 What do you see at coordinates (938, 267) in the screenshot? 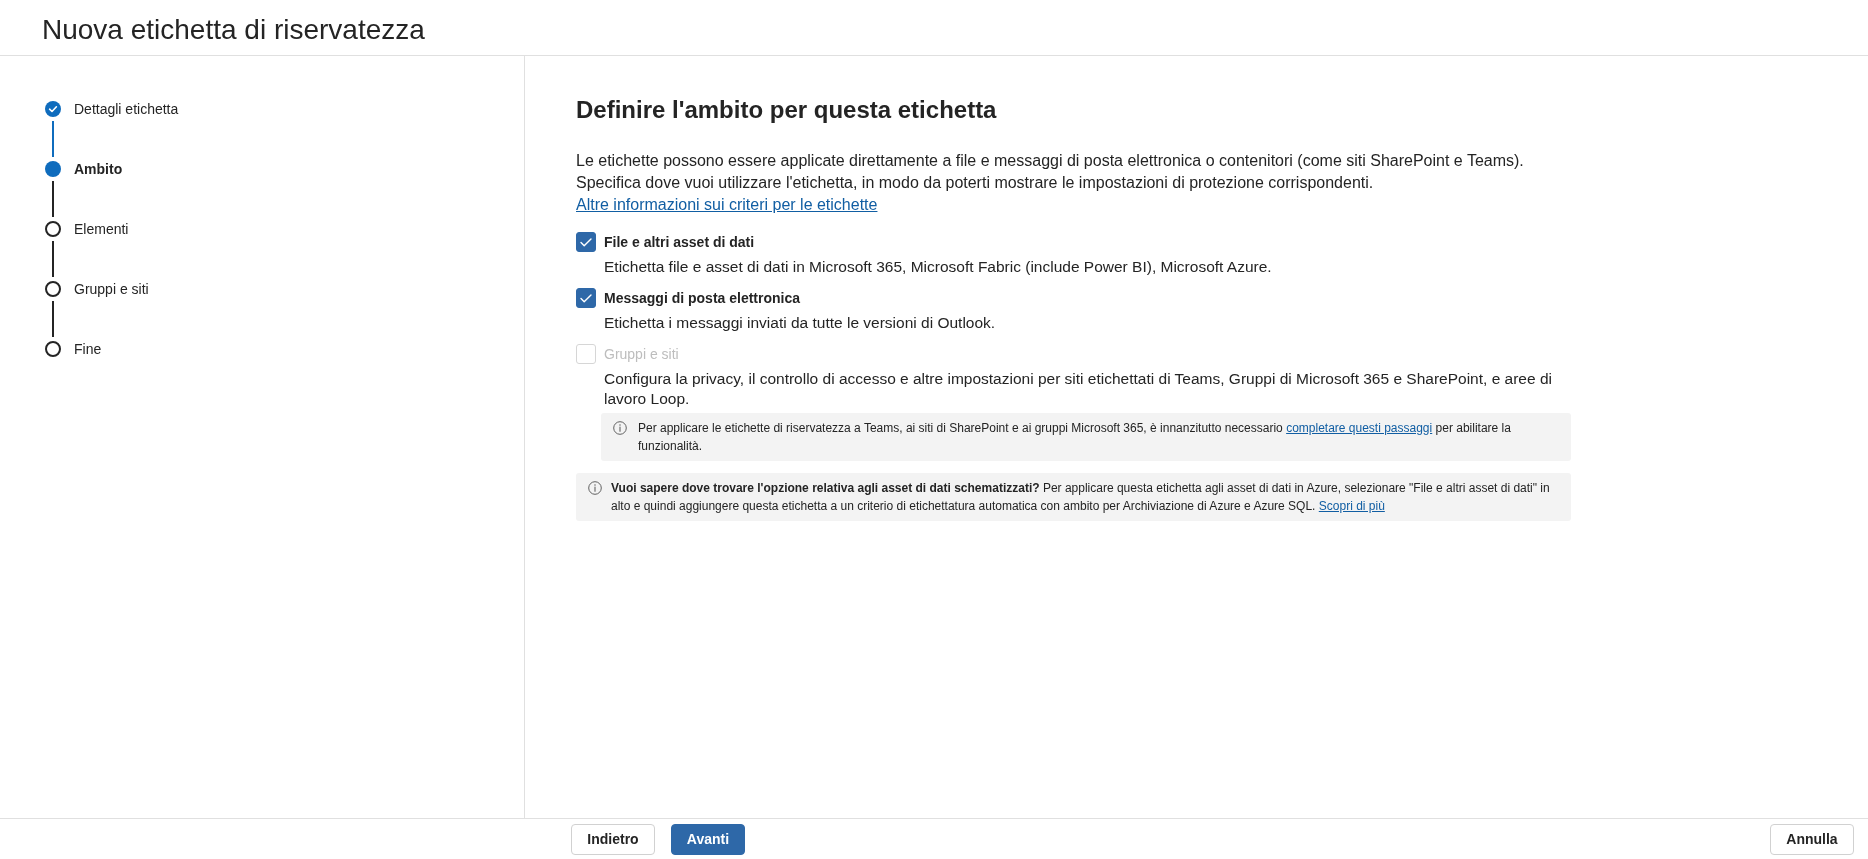
I see `option-description: Etichetta file e asset di dati in Microsoft 365, Microsoft Fabric (include Power BI), Microsoft Azure.` at bounding box center [938, 267].